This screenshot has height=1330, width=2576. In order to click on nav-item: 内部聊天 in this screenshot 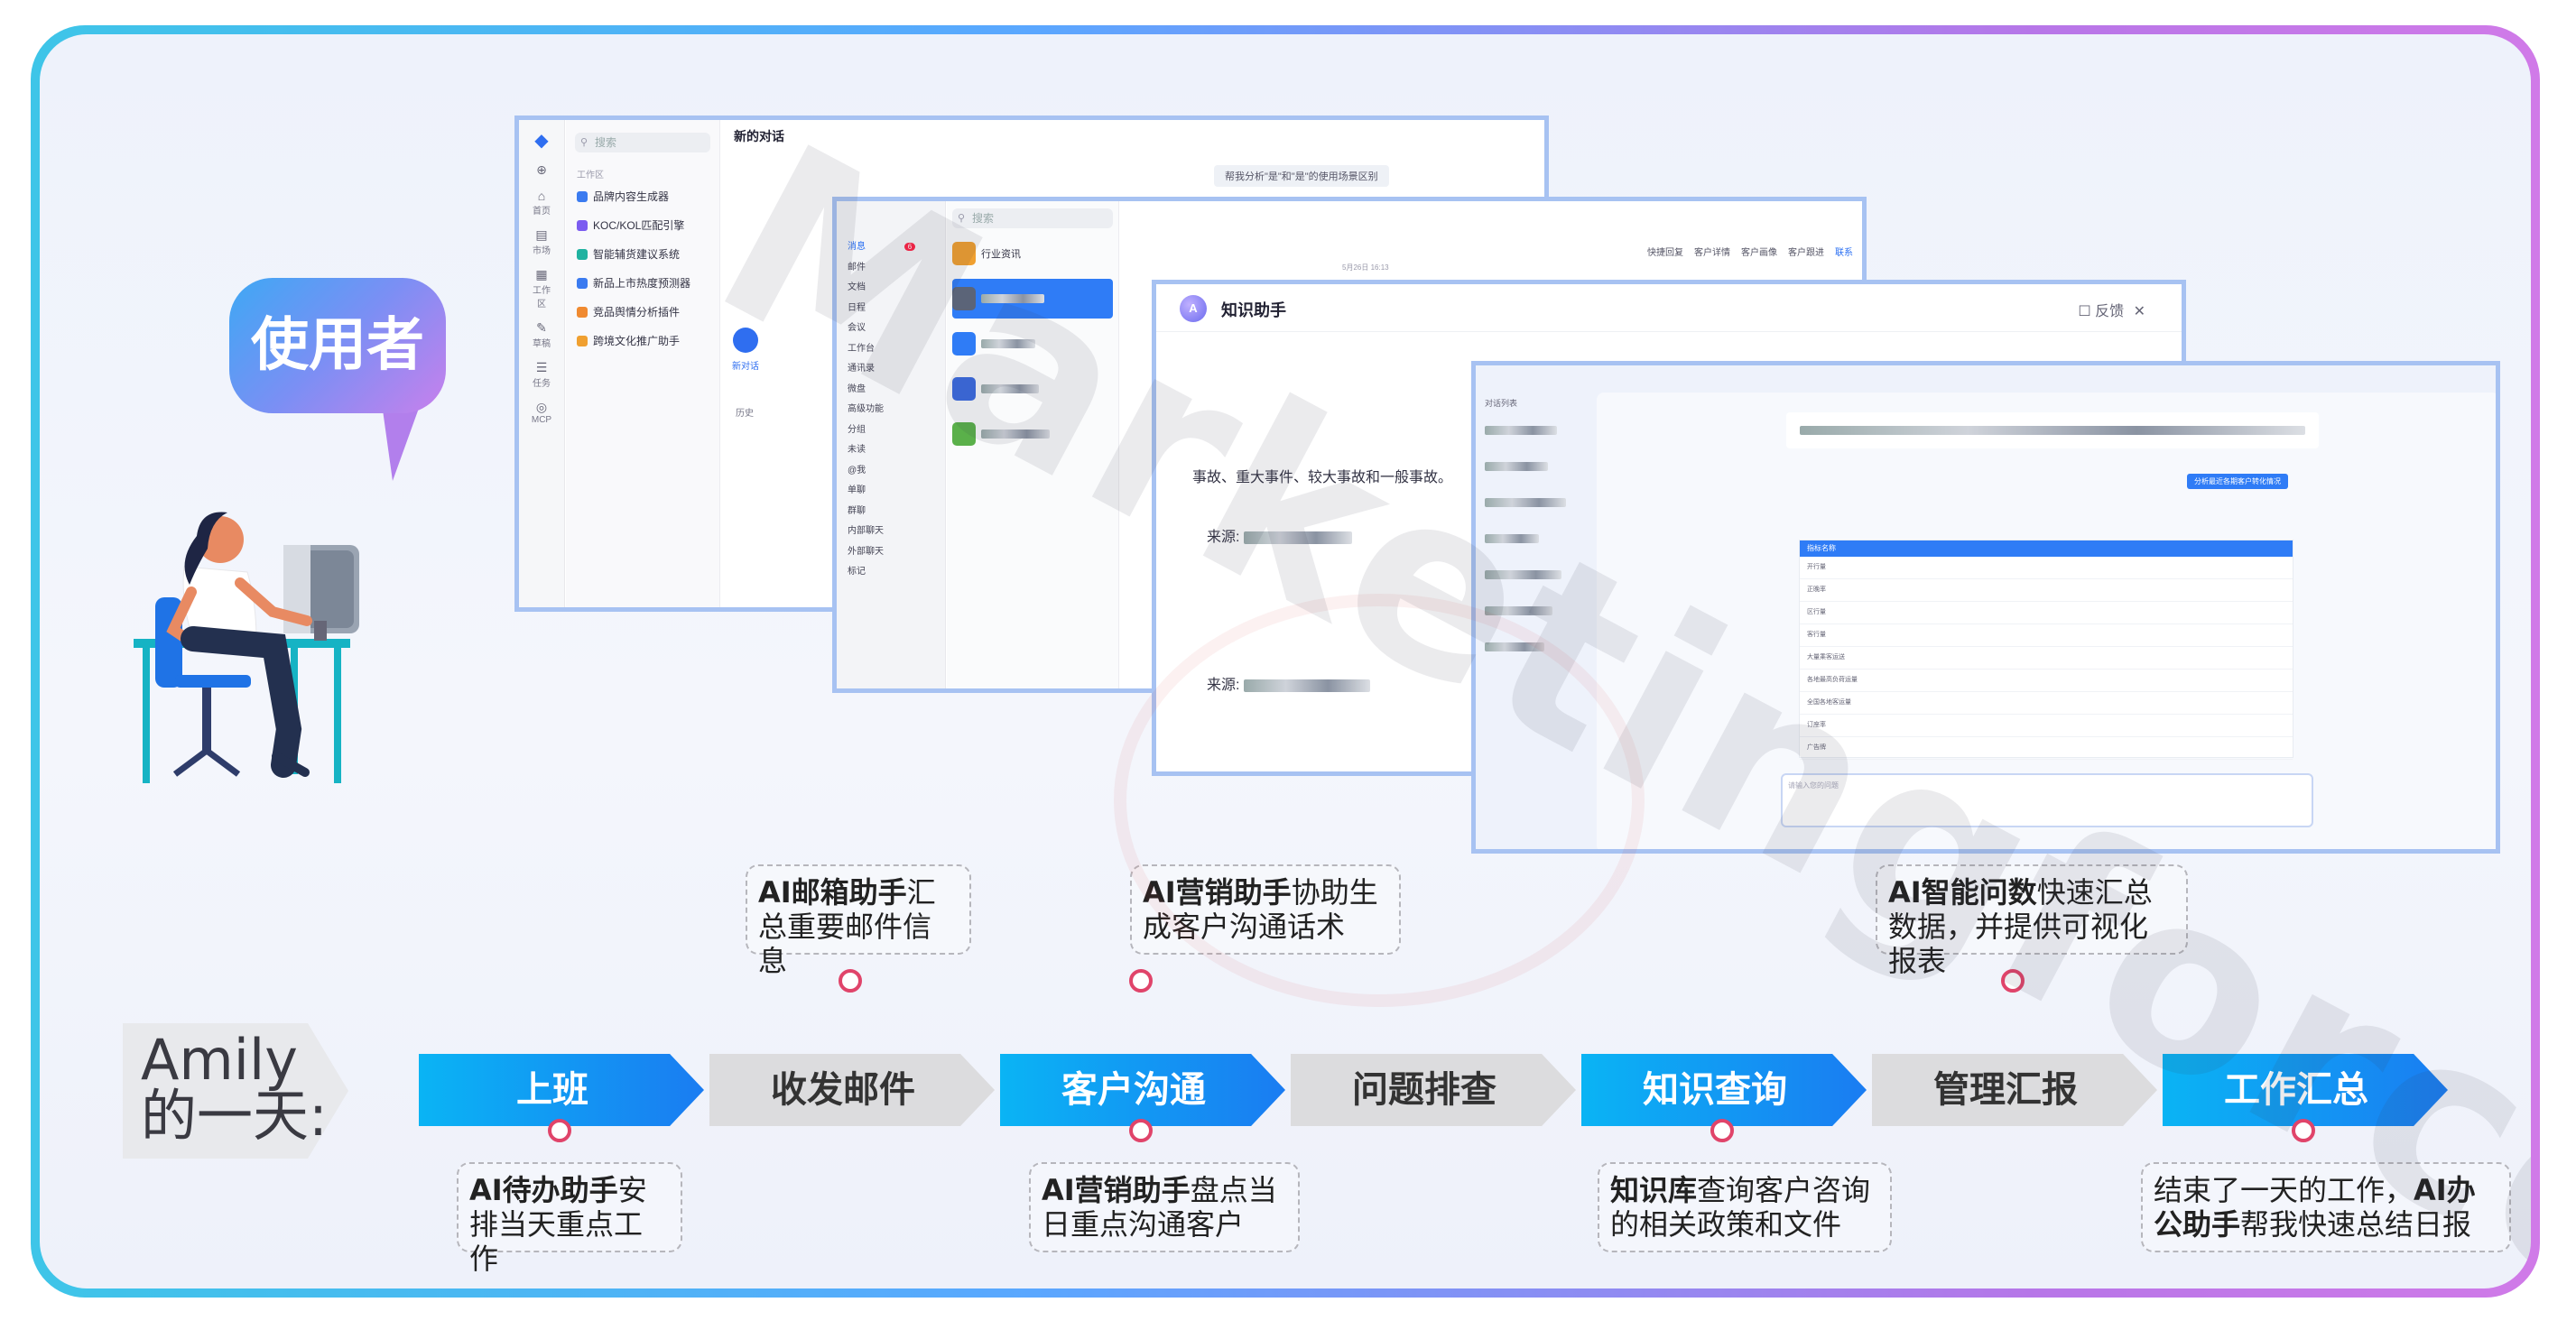, I will do `click(891, 532)`.